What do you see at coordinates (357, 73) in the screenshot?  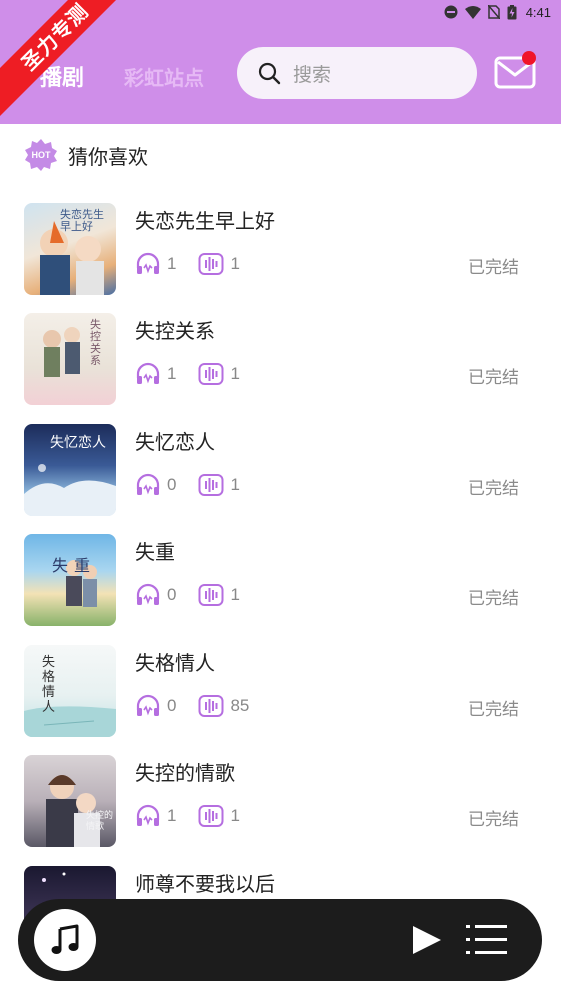 I see `search-bar: 搜索` at bounding box center [357, 73].